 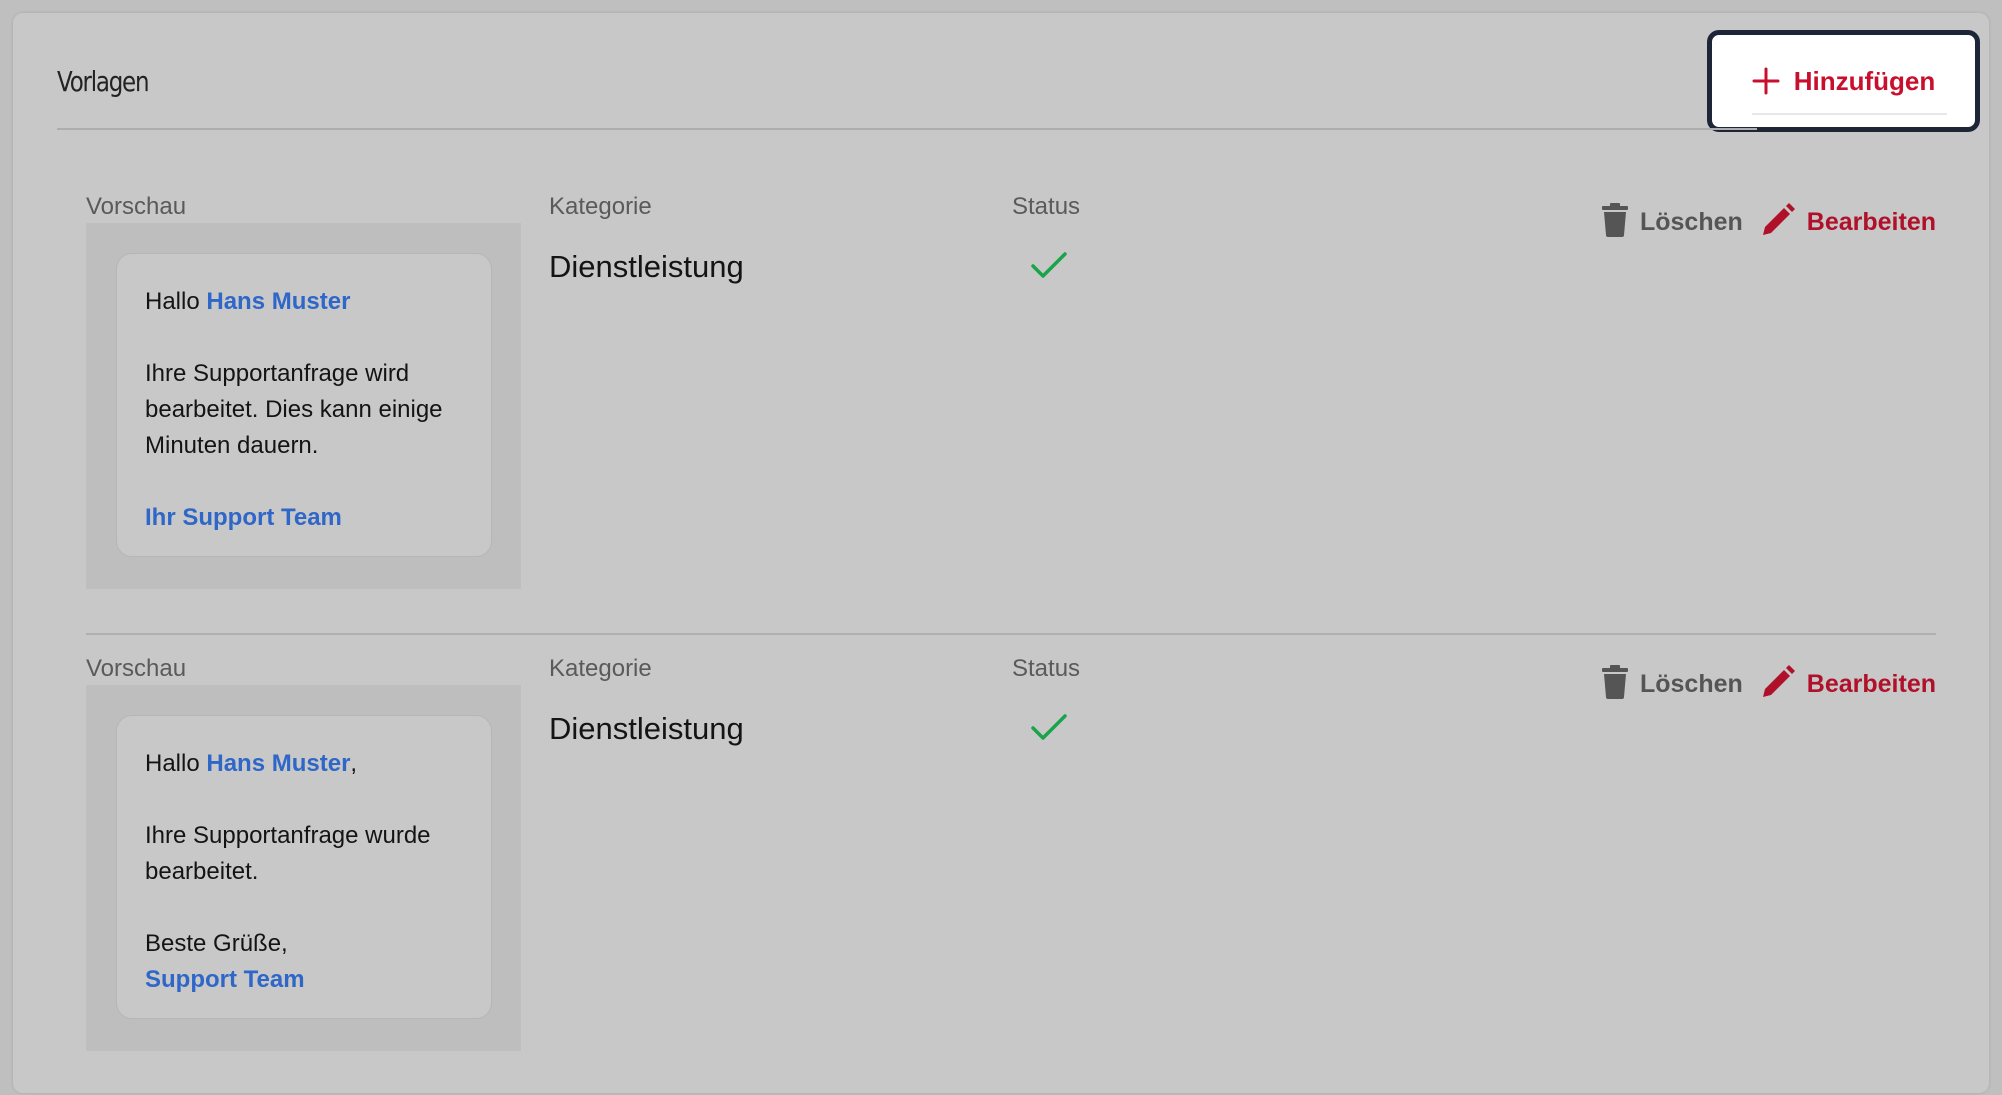 I want to click on message-signature: Support Team, so click(x=225, y=979).